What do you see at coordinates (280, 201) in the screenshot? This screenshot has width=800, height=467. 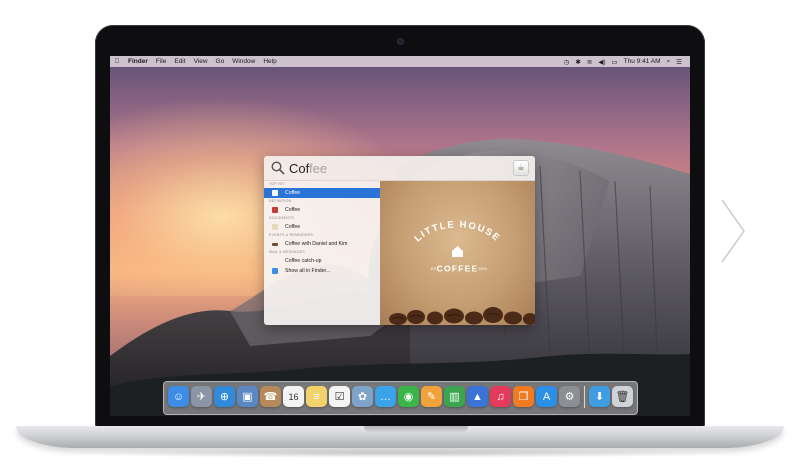 I see `category-definition: DEFINITION` at bounding box center [280, 201].